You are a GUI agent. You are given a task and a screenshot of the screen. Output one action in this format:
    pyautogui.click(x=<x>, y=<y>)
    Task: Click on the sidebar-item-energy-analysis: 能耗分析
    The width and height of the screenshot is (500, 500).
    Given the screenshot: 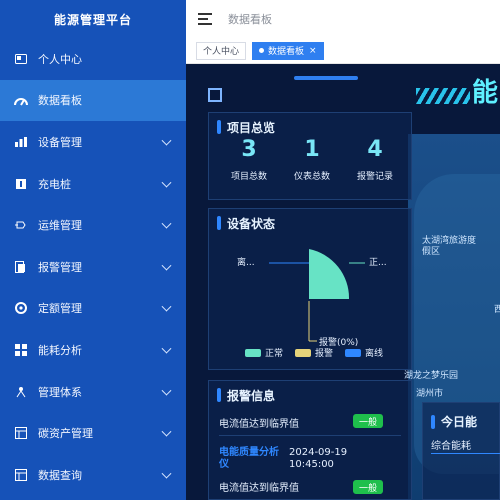 What is the action you would take?
    pyautogui.click(x=93, y=350)
    